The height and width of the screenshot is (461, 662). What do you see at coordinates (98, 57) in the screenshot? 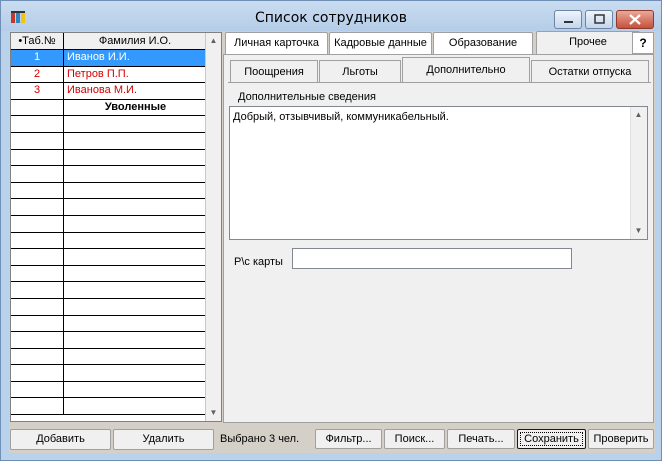
I see `cell-employee-name: Иванов И.И.` at bounding box center [98, 57].